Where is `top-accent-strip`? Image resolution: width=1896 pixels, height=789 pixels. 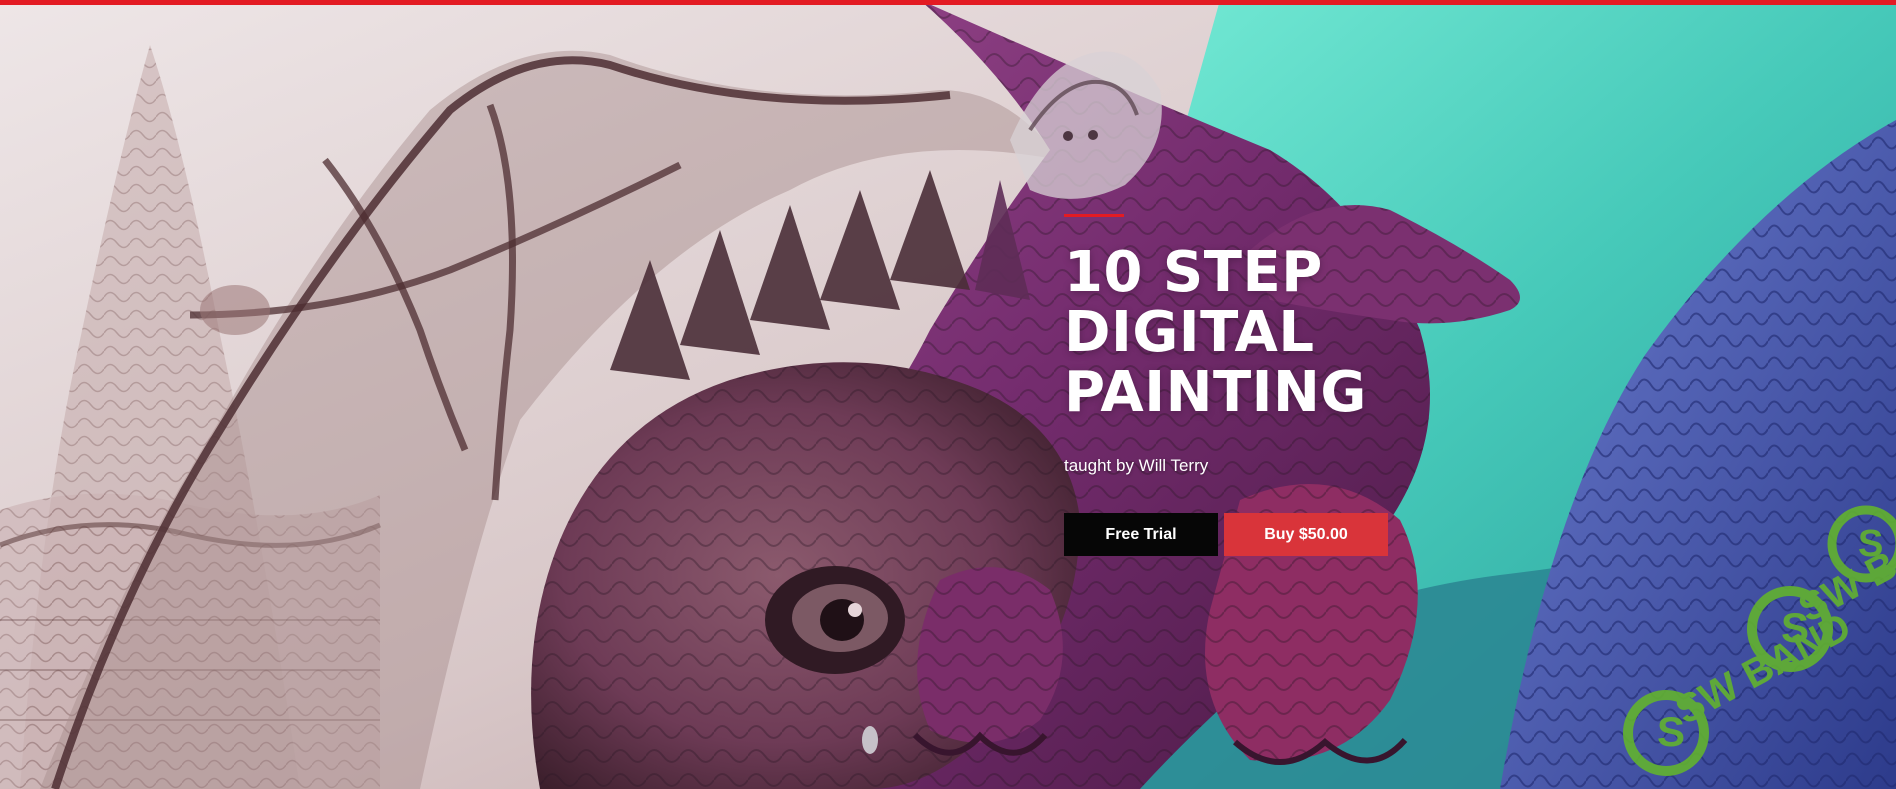 top-accent-strip is located at coordinates (948, 2).